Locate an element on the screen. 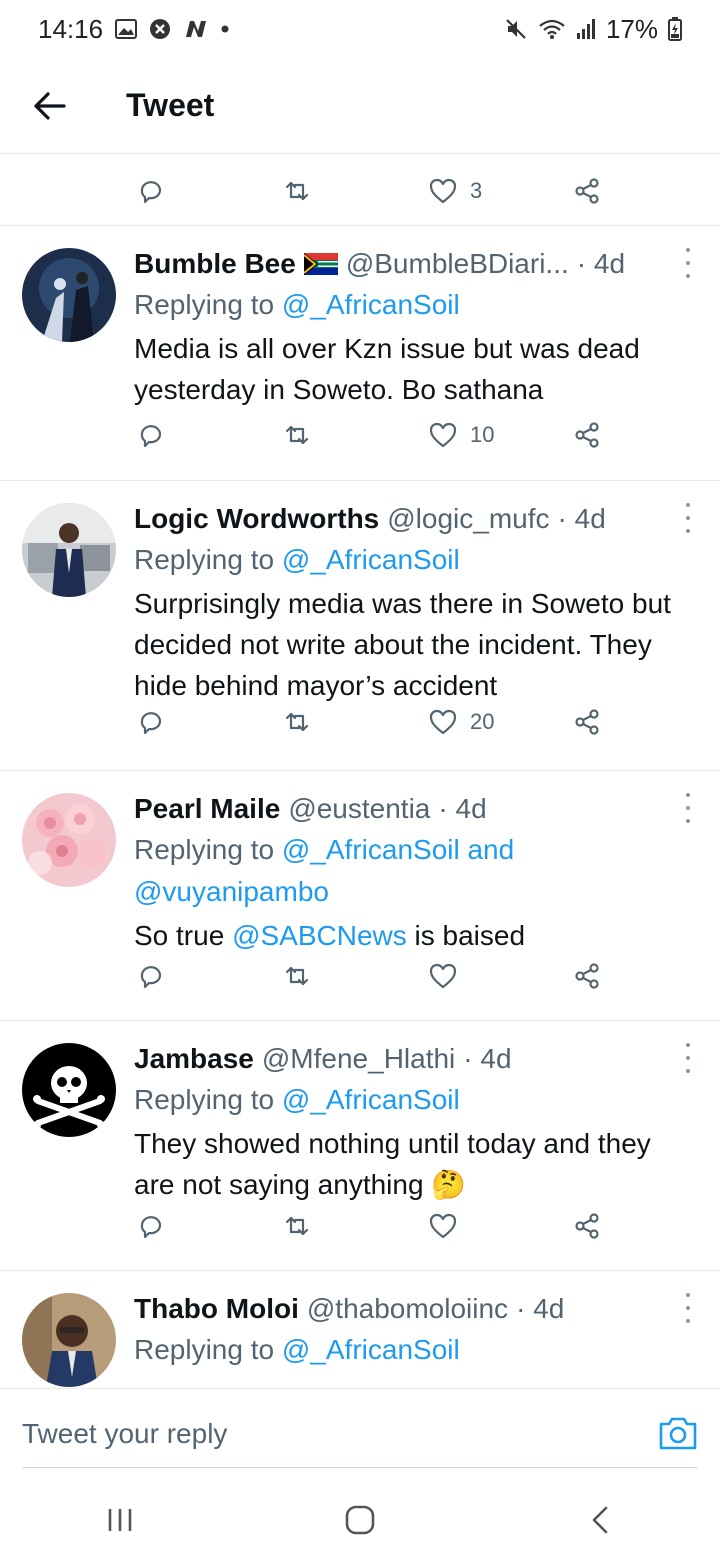  back-button is located at coordinates (50, 106).